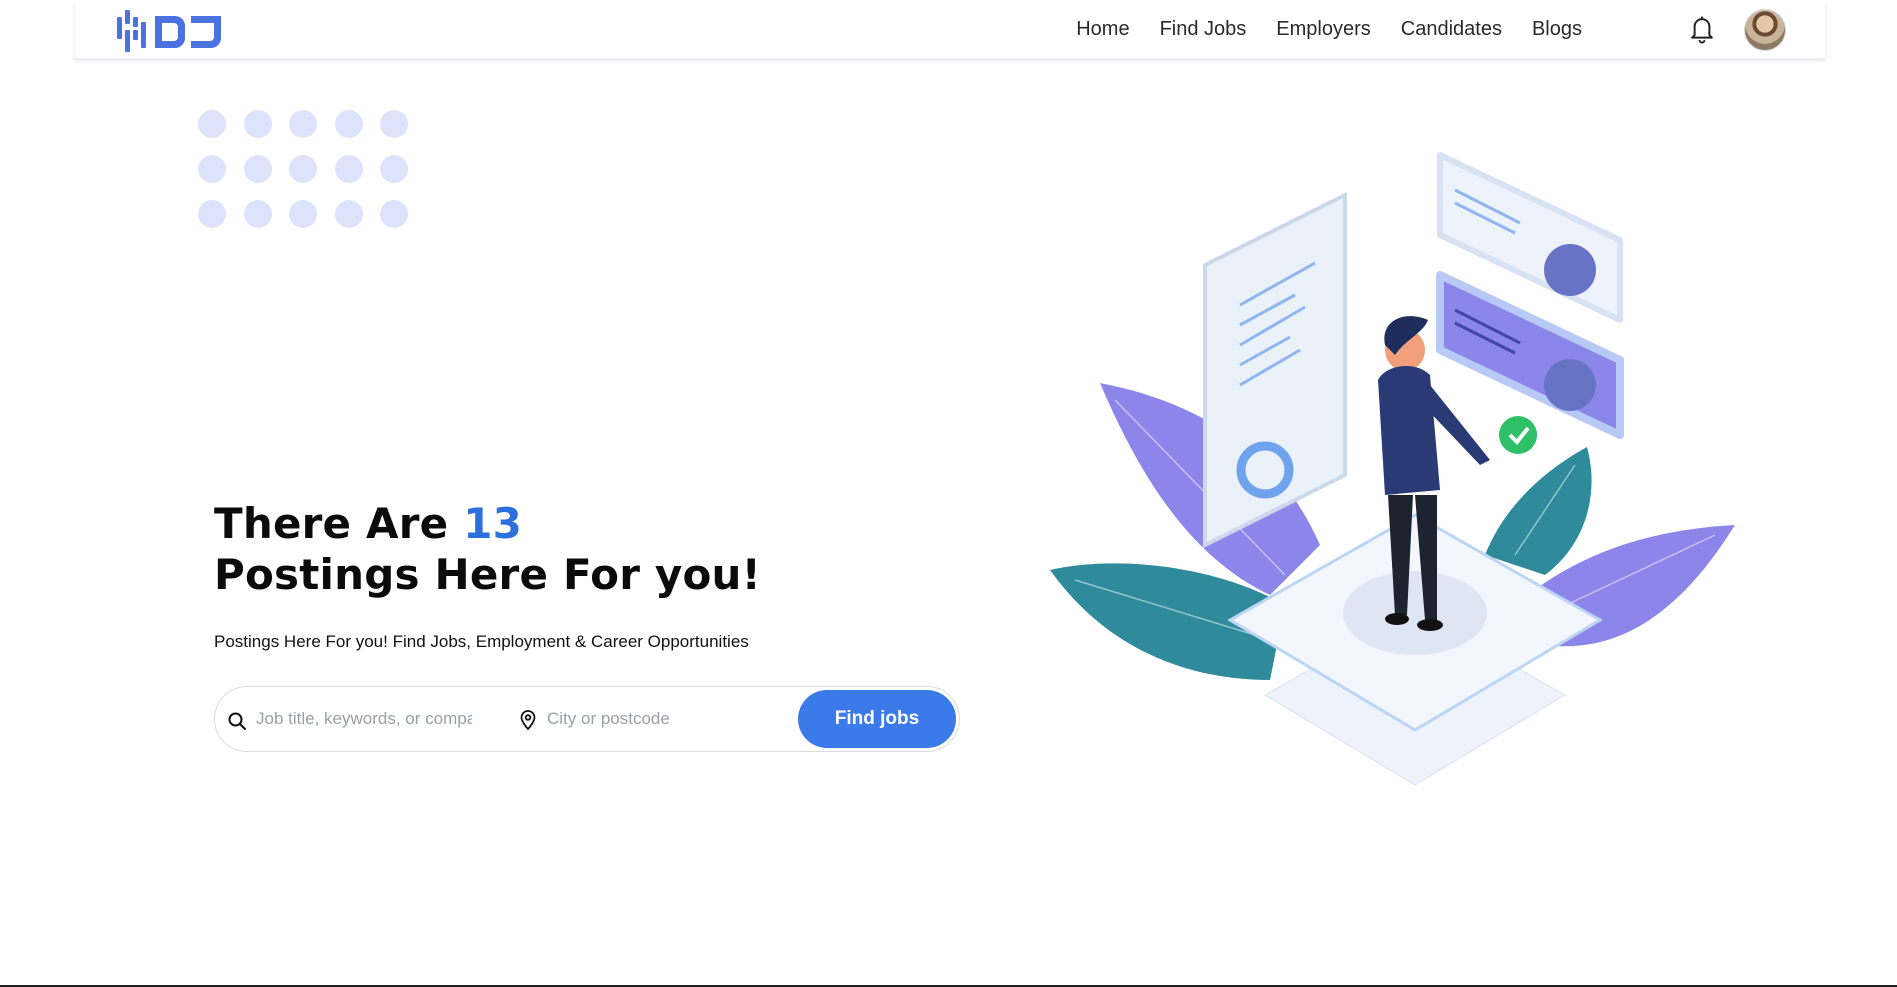 The image size is (1897, 987). What do you see at coordinates (1538, 511) in the screenshot?
I see `teal-leaf-right` at bounding box center [1538, 511].